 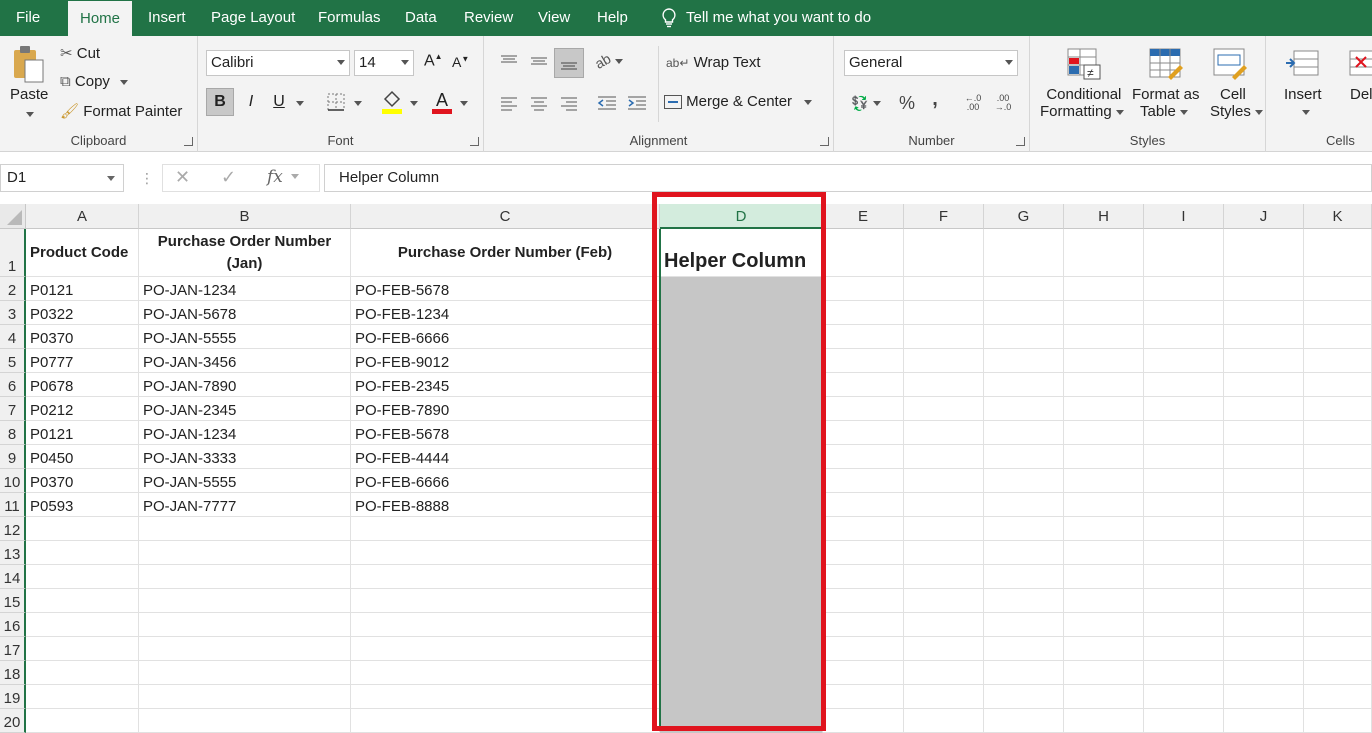 What do you see at coordinates (245, 553) in the screenshot?
I see `cell-b13` at bounding box center [245, 553].